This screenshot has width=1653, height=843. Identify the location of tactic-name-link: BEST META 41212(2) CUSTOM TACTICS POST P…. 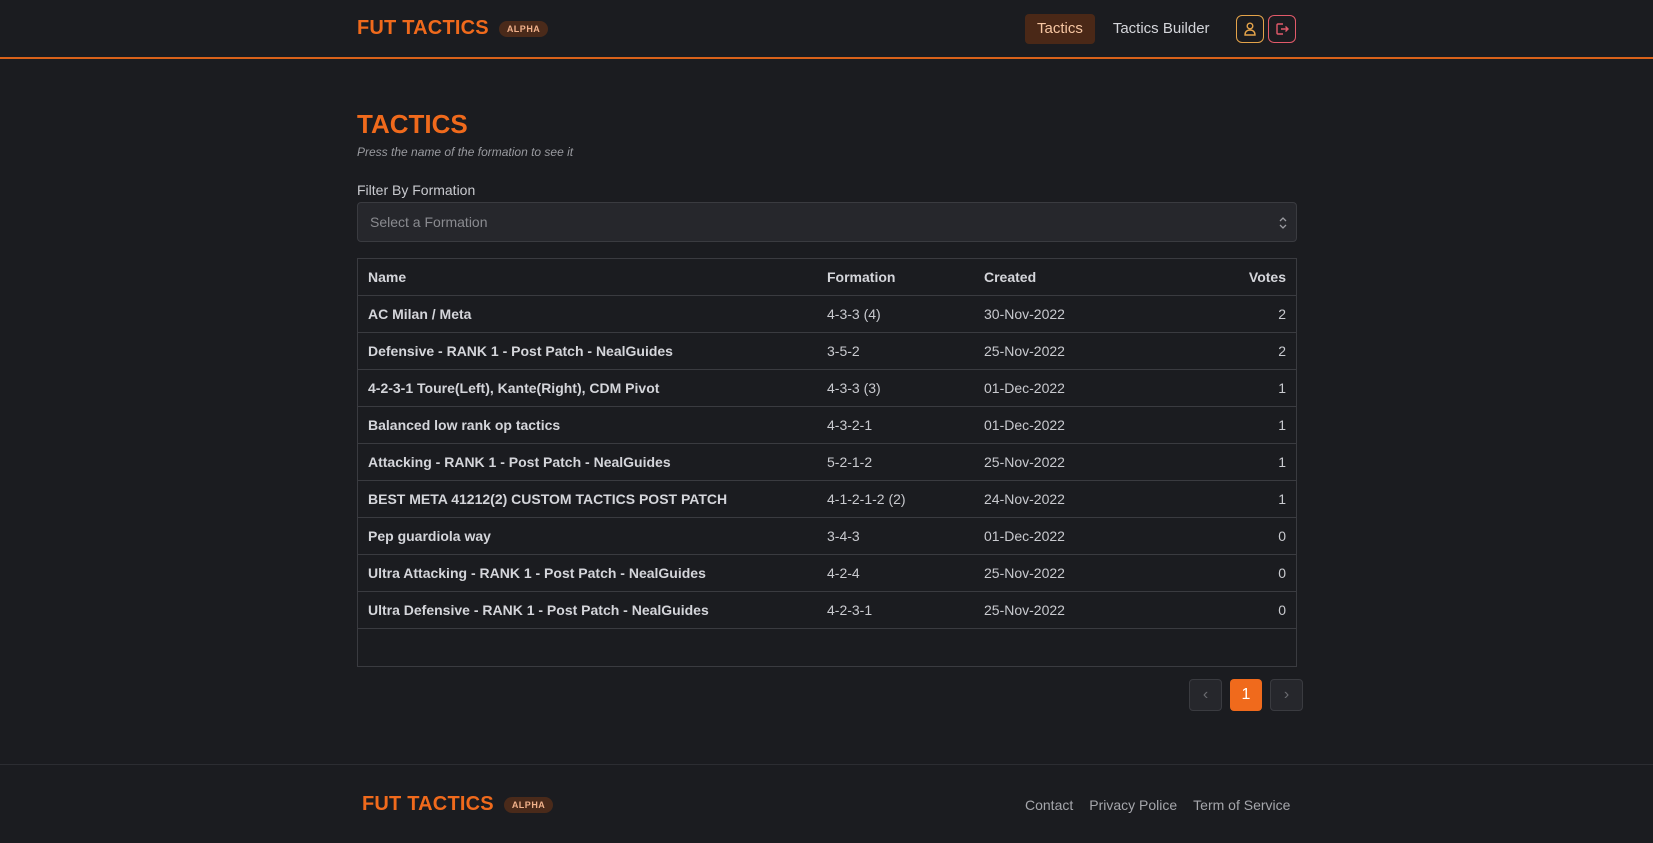
(592, 499).